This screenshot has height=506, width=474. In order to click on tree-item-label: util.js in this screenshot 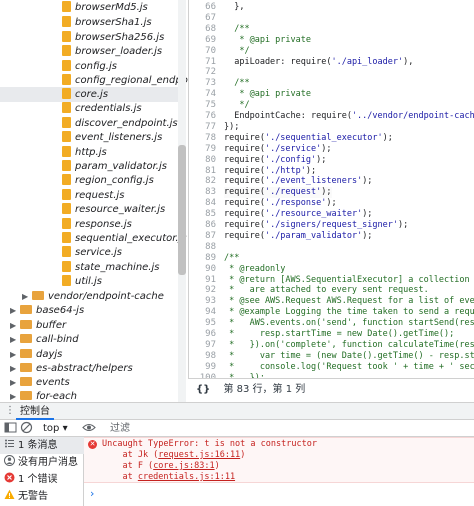, I will do `click(88, 281)`.